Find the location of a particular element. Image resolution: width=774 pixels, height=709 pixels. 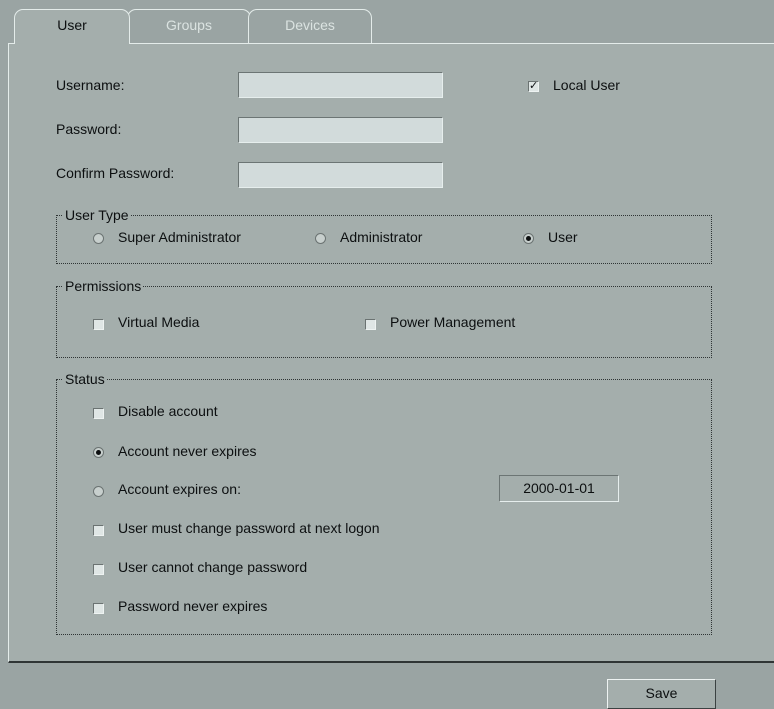

radio-user is located at coordinates (528, 238).